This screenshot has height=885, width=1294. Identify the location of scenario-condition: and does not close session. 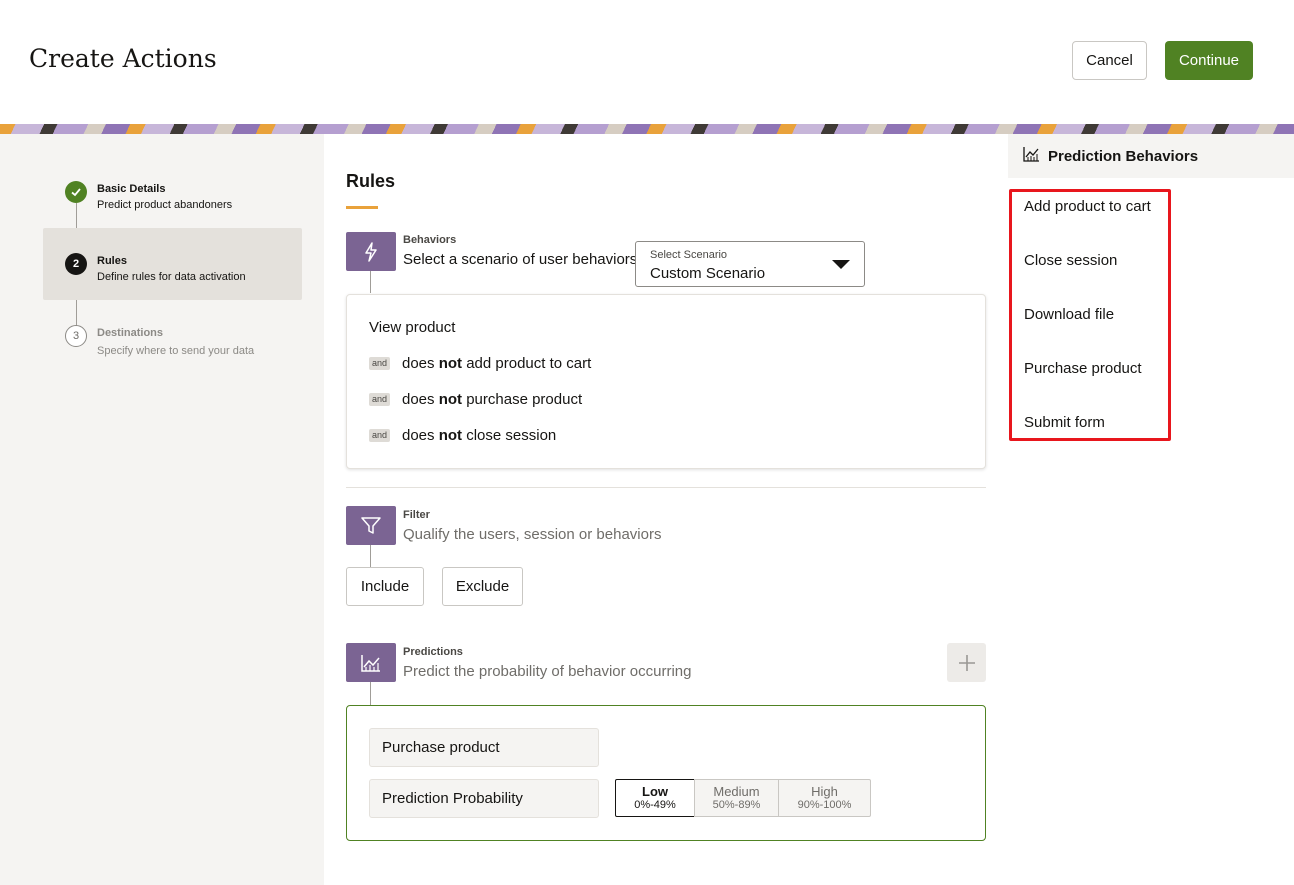
(462, 435).